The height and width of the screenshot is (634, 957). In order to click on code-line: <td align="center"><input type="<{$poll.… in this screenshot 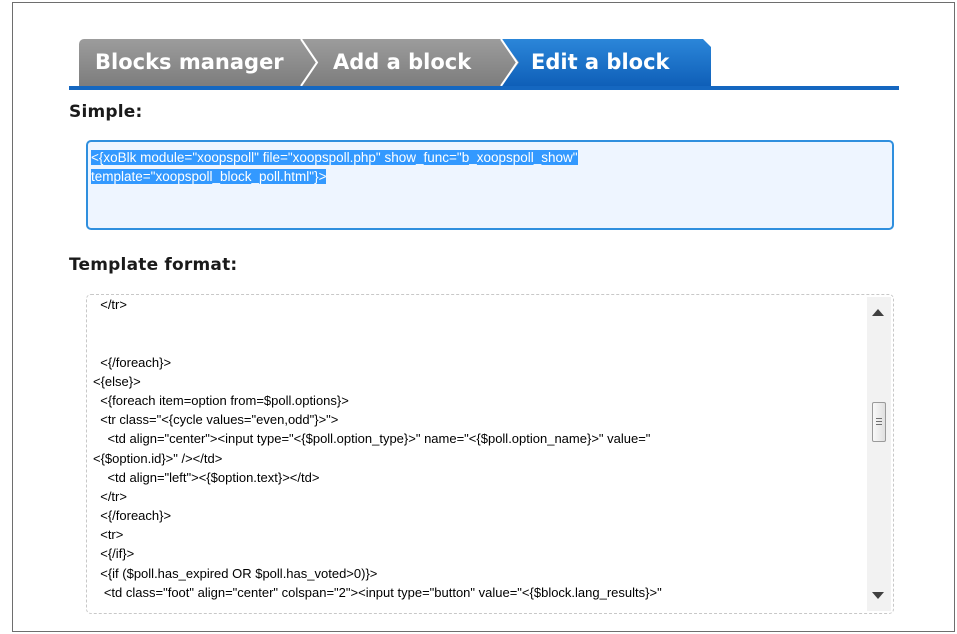, I will do `click(372, 439)`.